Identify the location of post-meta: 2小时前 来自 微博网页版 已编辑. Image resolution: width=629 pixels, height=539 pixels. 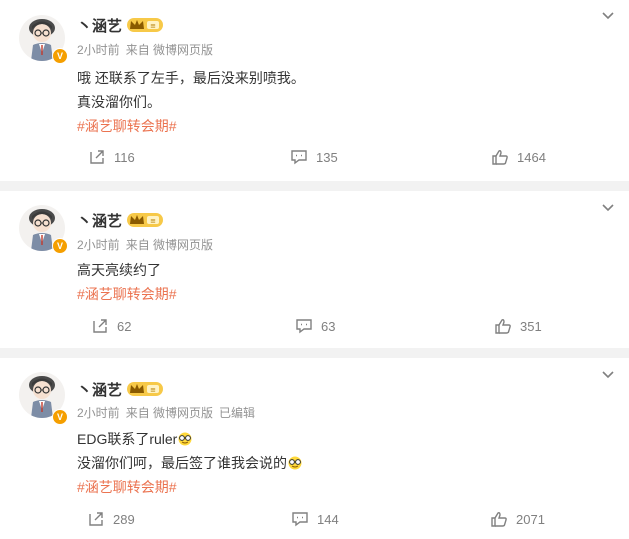
(169, 412).